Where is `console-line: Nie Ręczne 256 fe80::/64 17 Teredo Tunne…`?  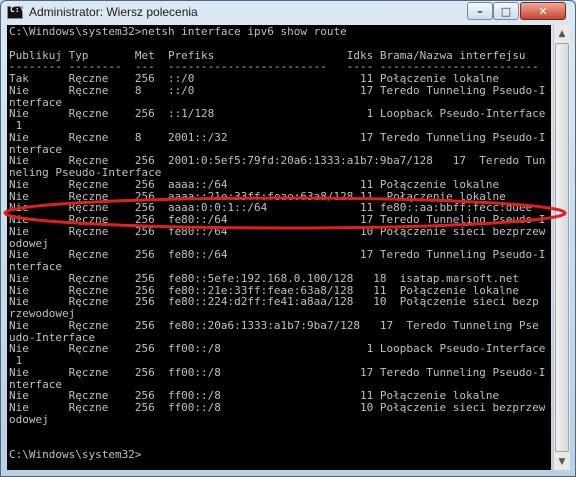
console-line: Nie Ręczne 256 fe80::/64 17 Teredo Tunne… is located at coordinates (277, 255).